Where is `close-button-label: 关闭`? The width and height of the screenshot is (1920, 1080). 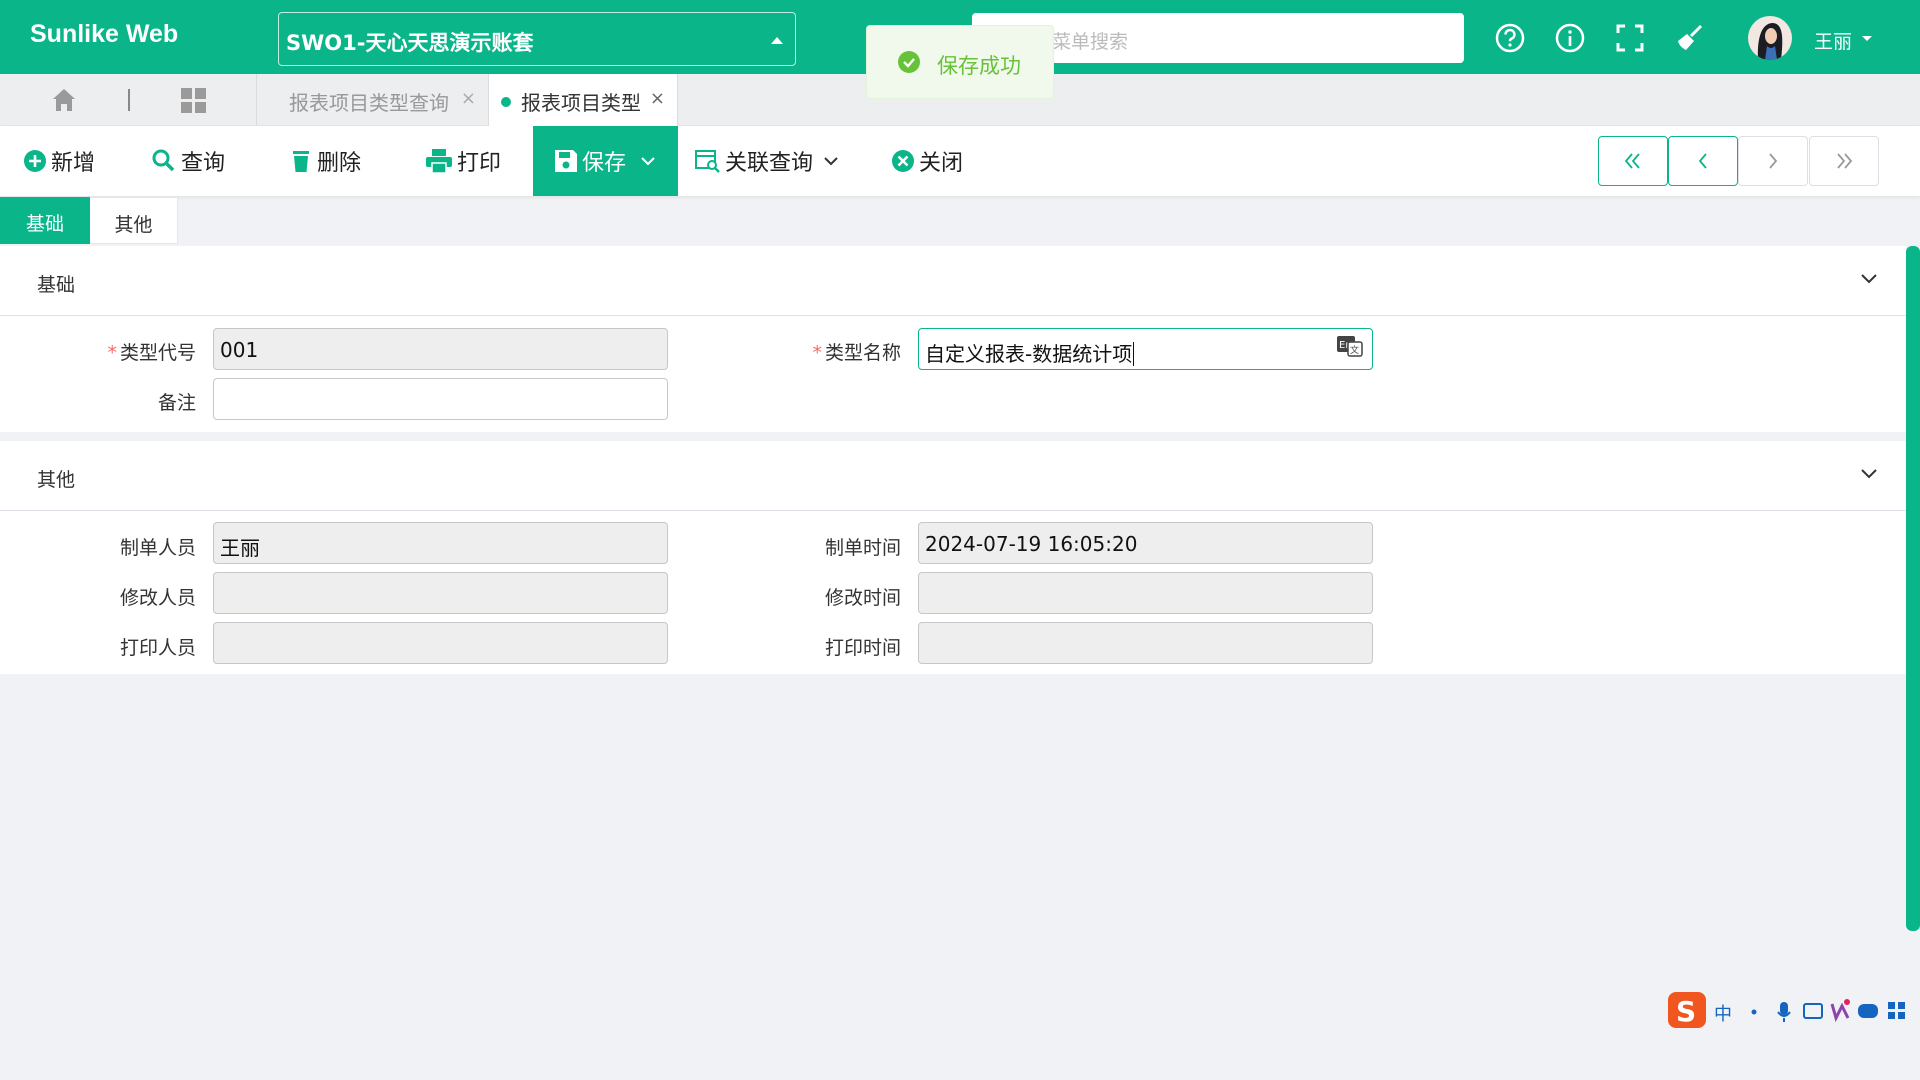
close-button-label: 关闭 is located at coordinates (941, 163).